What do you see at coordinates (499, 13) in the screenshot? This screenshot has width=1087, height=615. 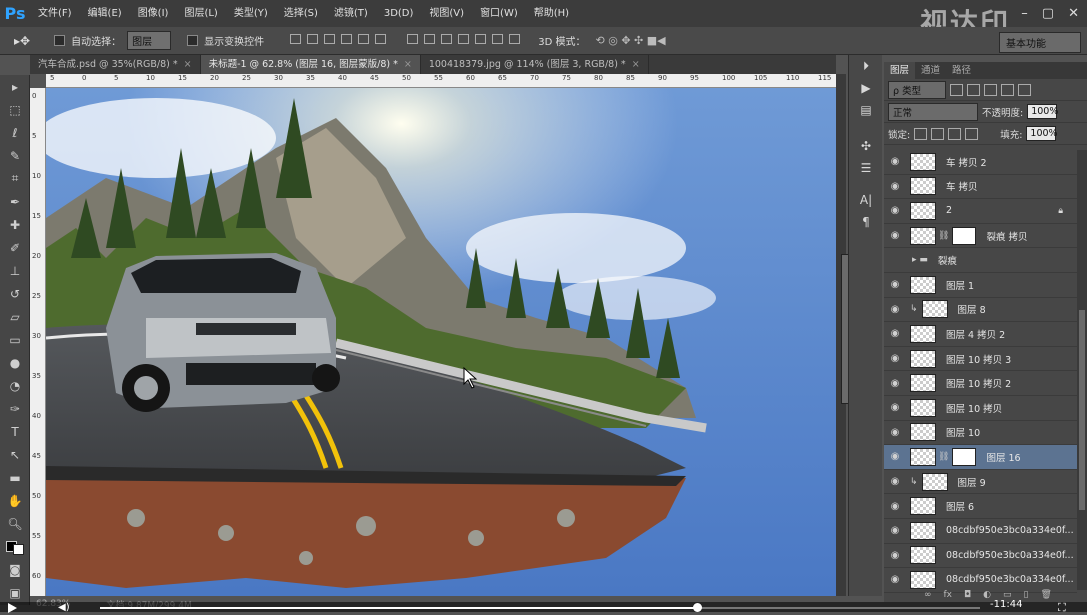 I see `menu-item: 窗口(W)` at bounding box center [499, 13].